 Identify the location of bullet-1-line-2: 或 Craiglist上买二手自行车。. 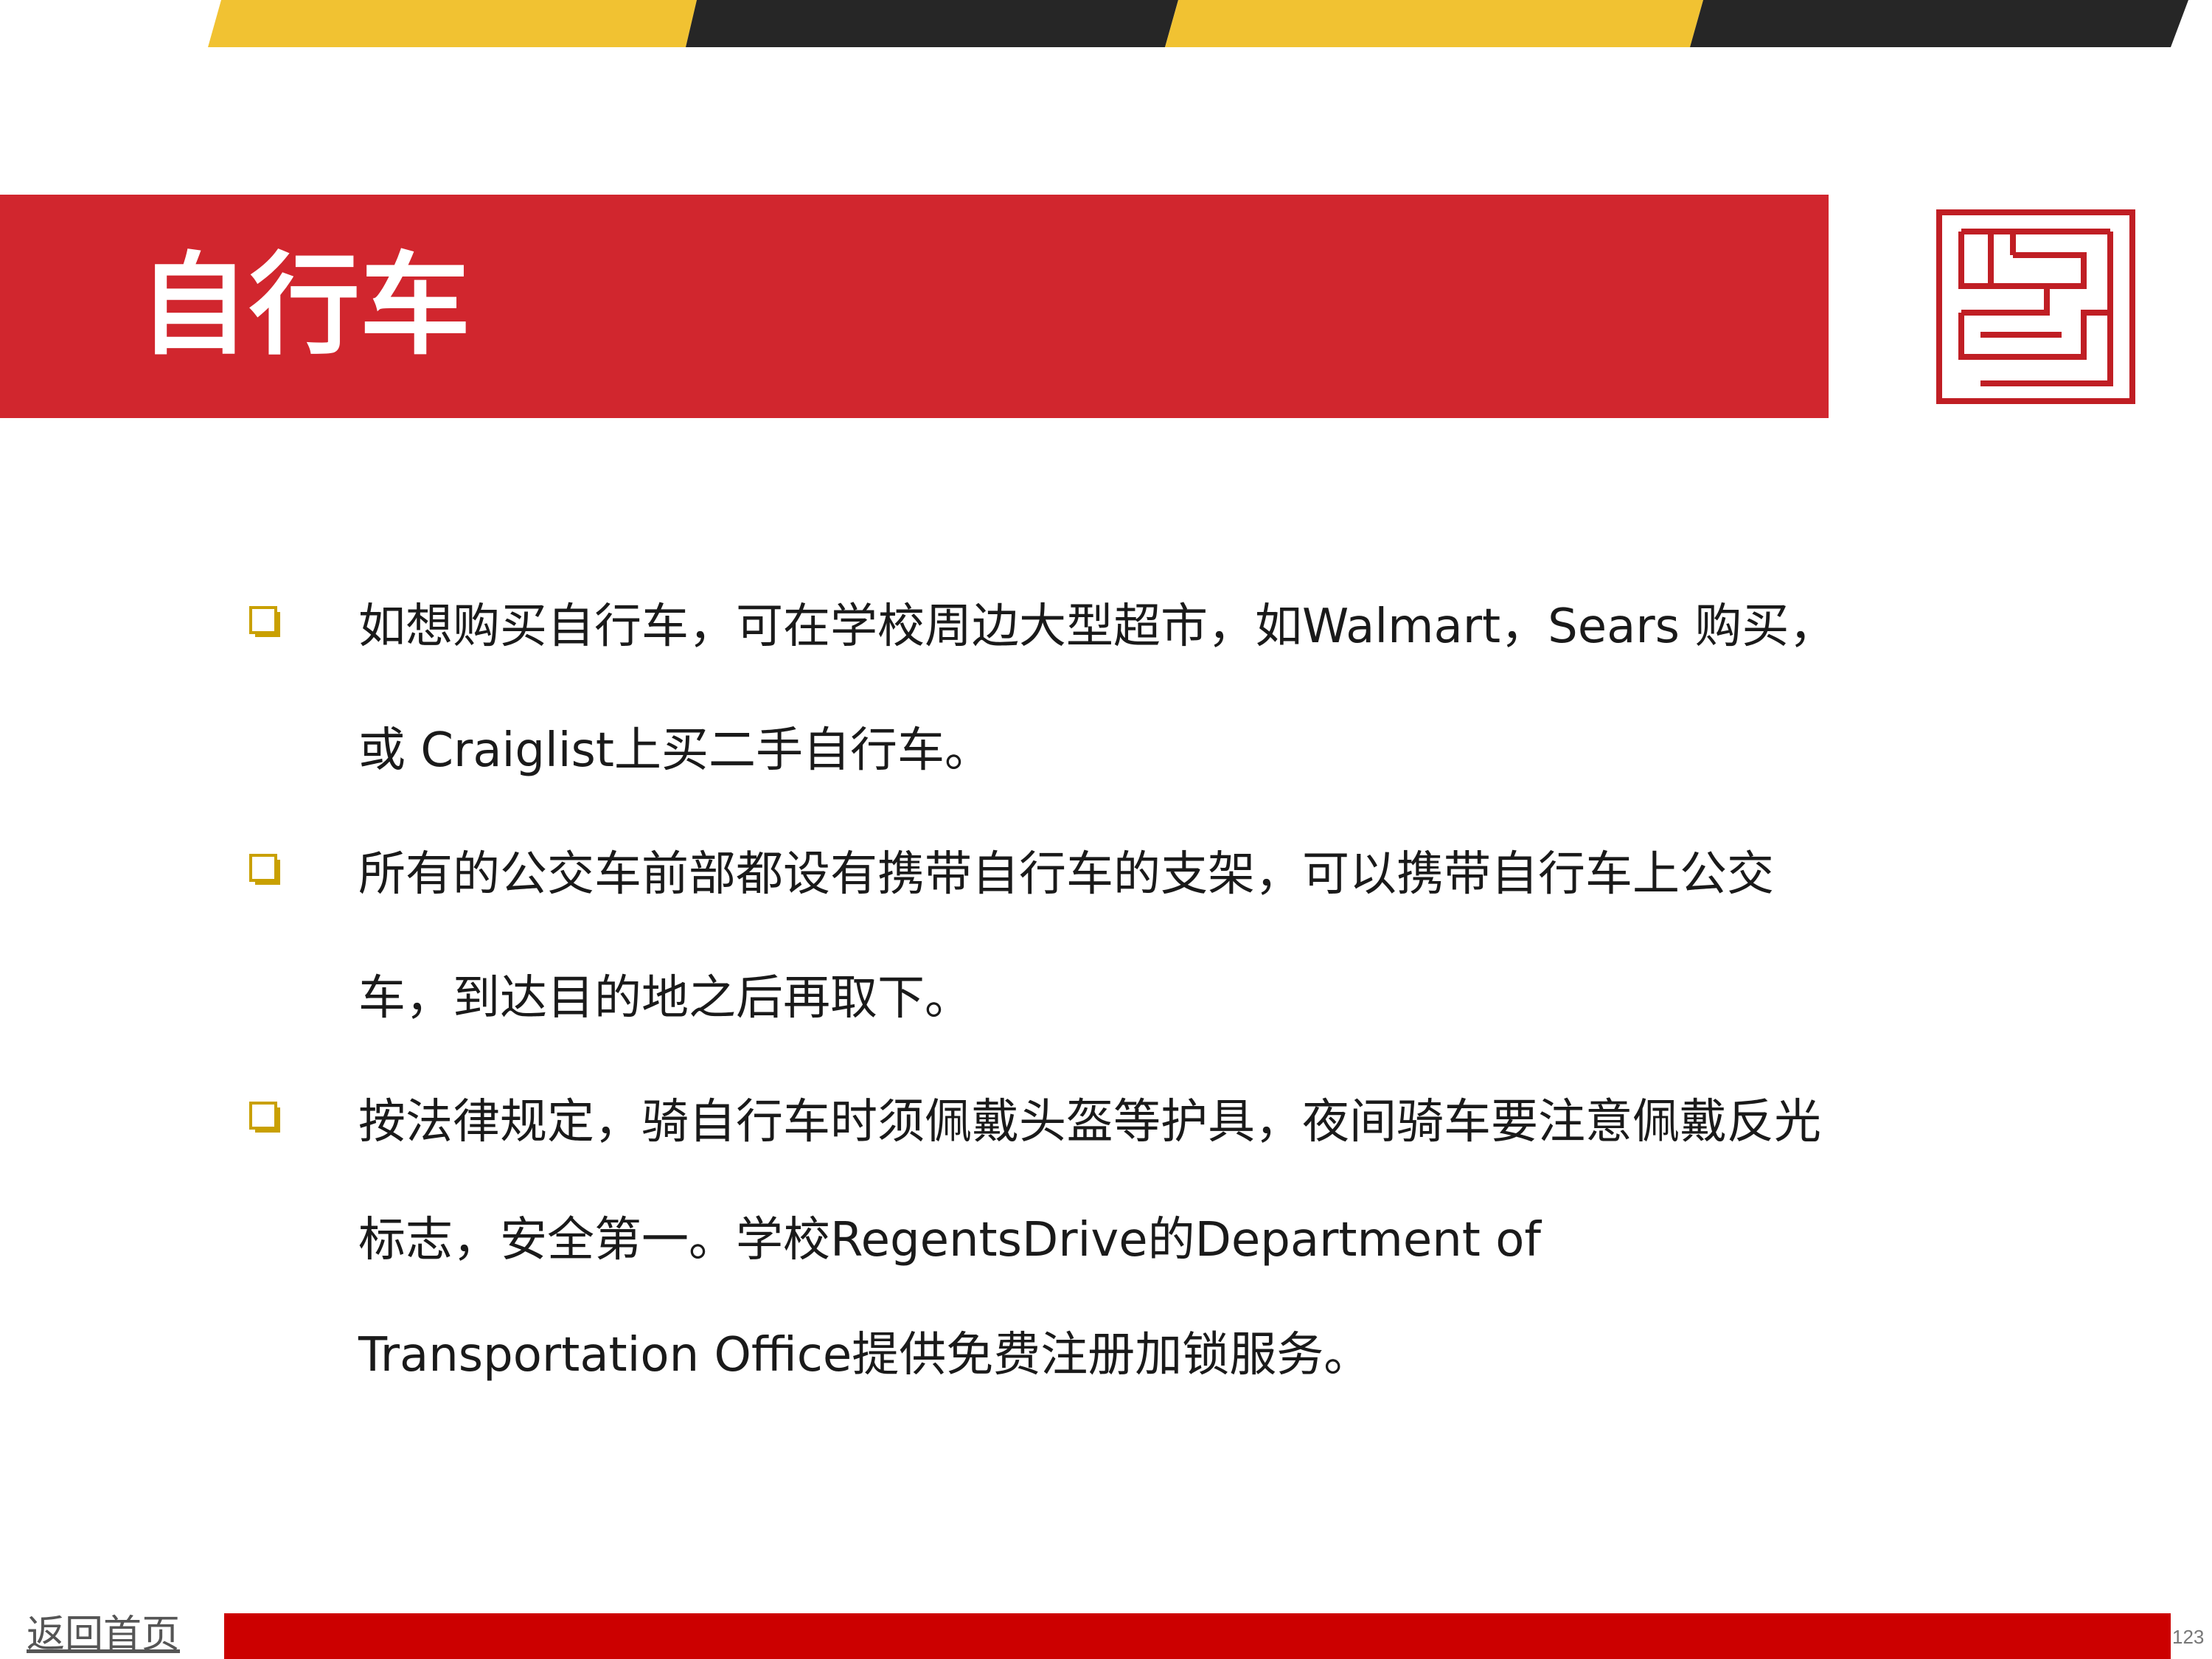
(675, 750).